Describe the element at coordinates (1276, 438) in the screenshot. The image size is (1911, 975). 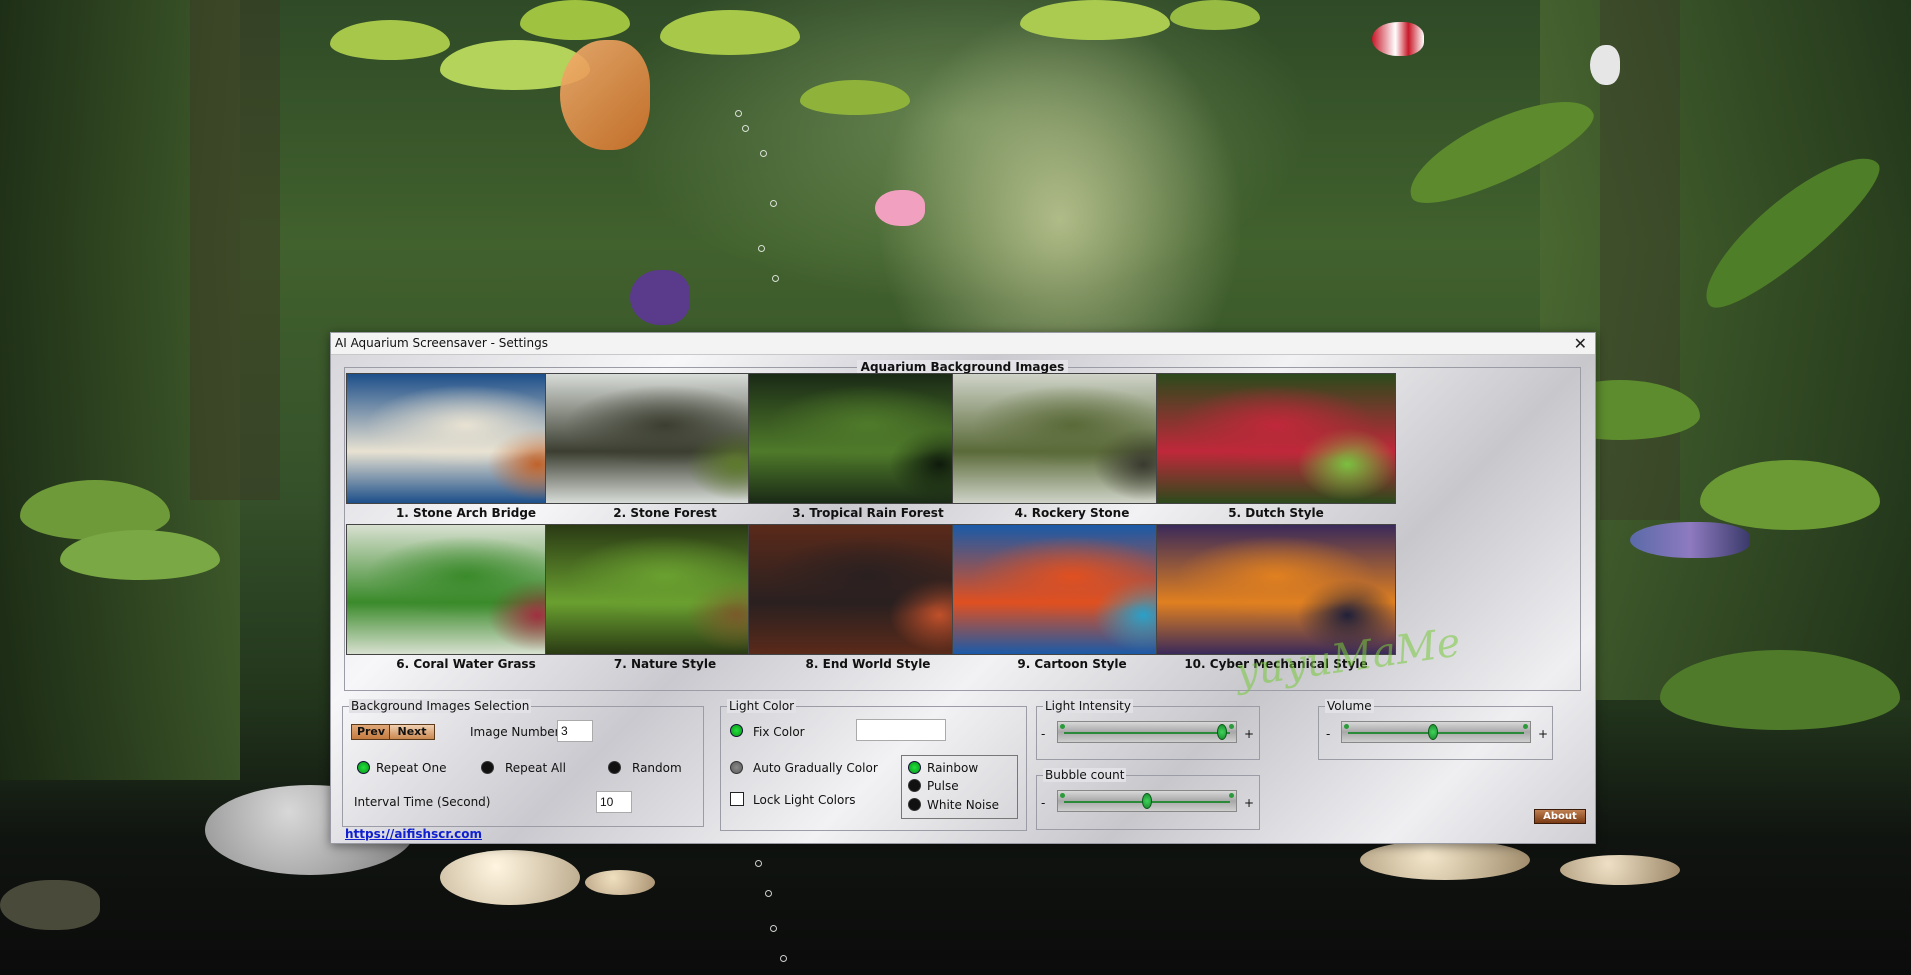
I see `background-thumbnail-image` at that location.